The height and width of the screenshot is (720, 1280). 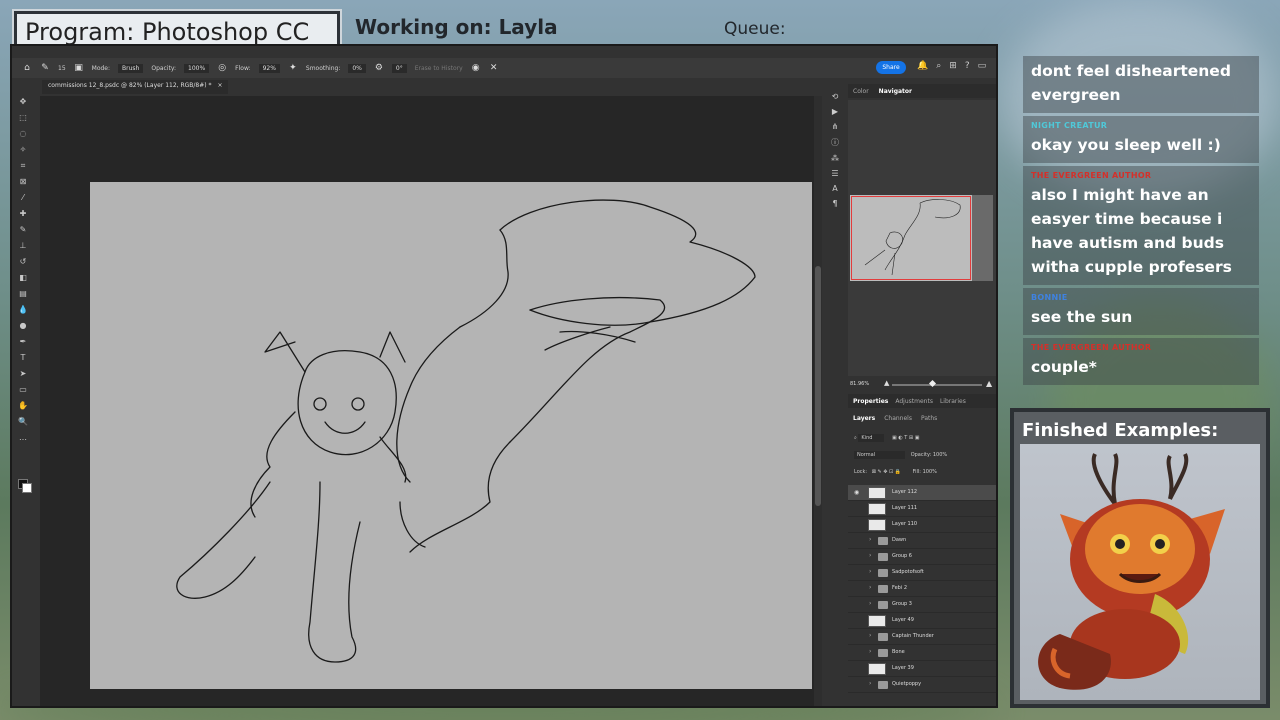 What do you see at coordinates (23, 262) in the screenshot?
I see `history-brush-tool-icon: ↺` at bounding box center [23, 262].